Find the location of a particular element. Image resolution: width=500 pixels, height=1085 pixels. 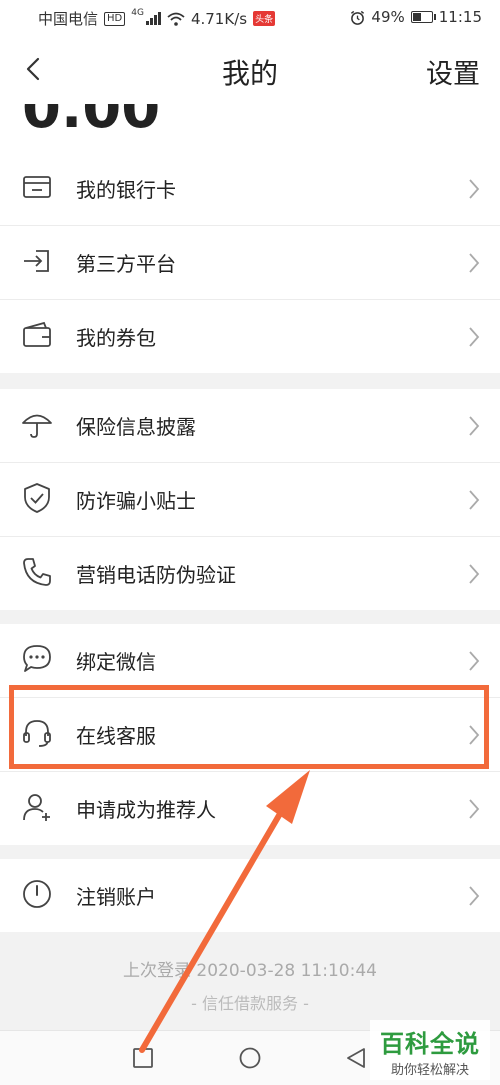

menu-group-account-close: 注销账户 is located at coordinates (250, 895).